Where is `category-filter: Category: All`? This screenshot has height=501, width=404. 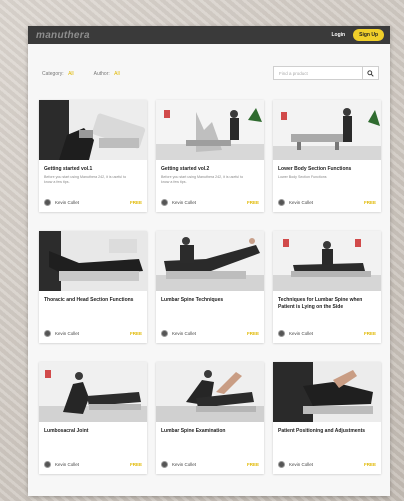 category-filter: Category: All is located at coordinates (58, 74).